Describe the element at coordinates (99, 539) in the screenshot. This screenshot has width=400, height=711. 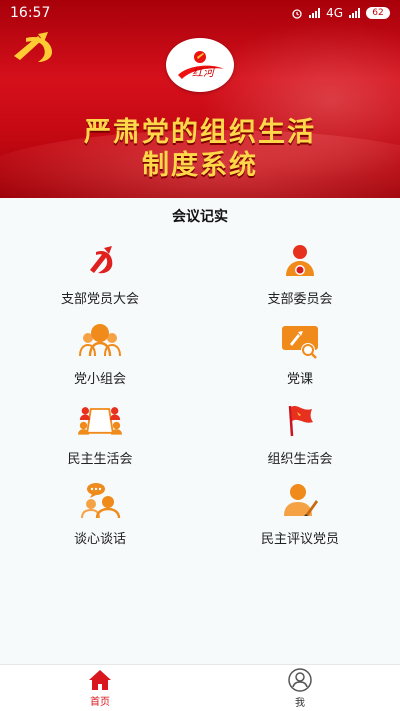
I see `menu-item-label: 谈心谈话` at that location.